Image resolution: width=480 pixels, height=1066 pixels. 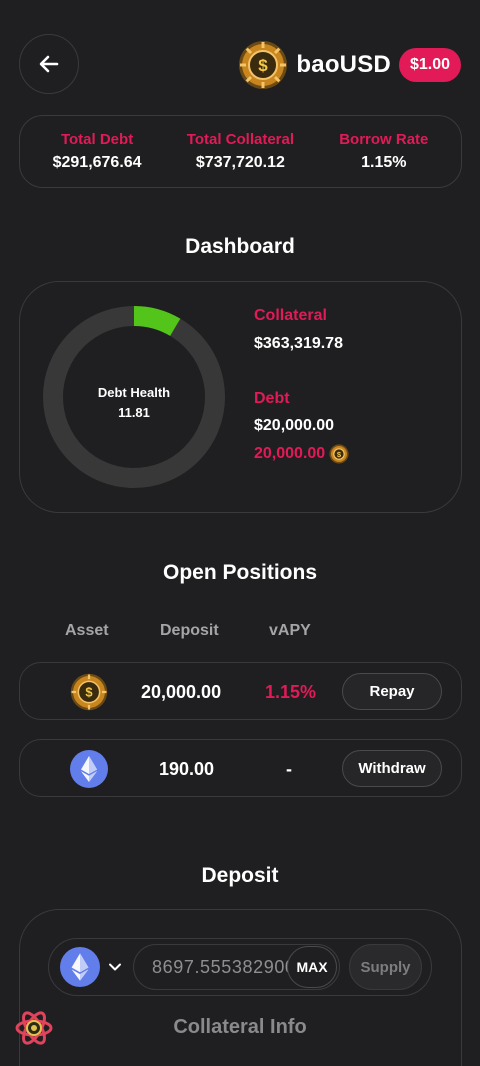 I want to click on collateral-info-title: Collateral Info, so click(x=240, y=1027).